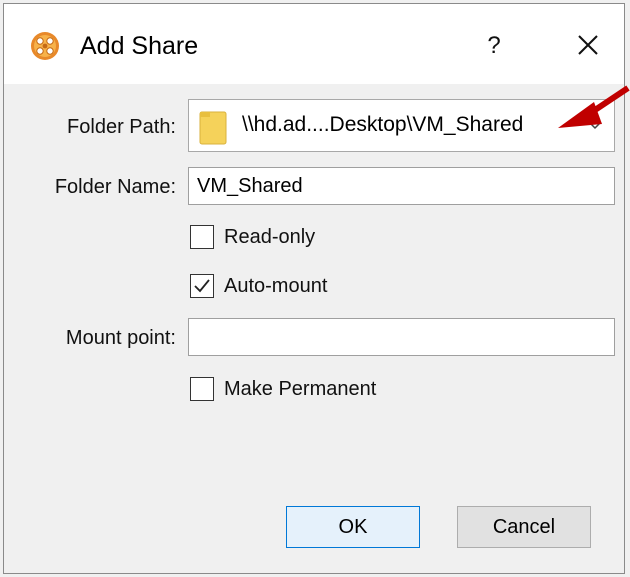  What do you see at coordinates (139, 46) in the screenshot?
I see `dialog-title: Add Share` at bounding box center [139, 46].